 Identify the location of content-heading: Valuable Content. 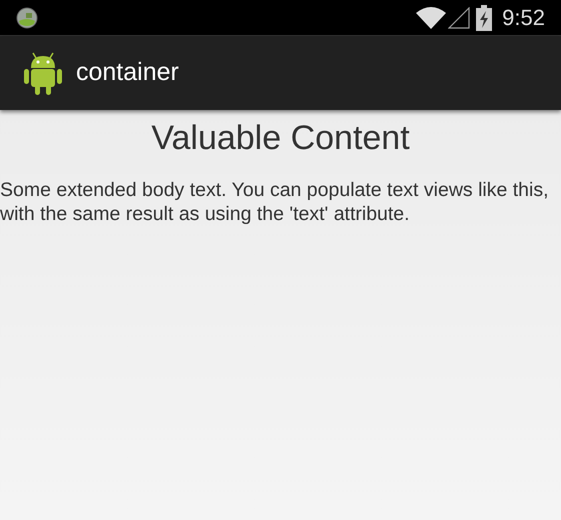
(280, 138).